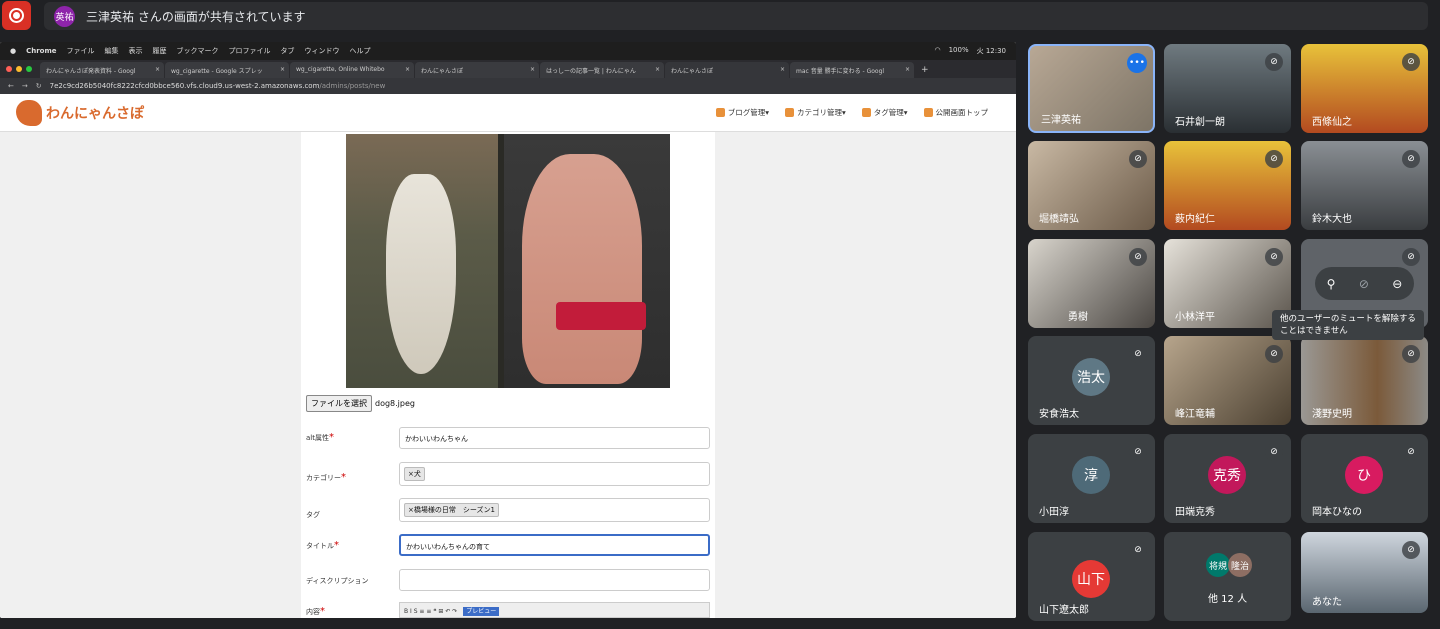 The width and height of the screenshot is (1440, 629). What do you see at coordinates (1061, 120) in the screenshot?
I see `participant-name: 三津英祐` at bounding box center [1061, 120].